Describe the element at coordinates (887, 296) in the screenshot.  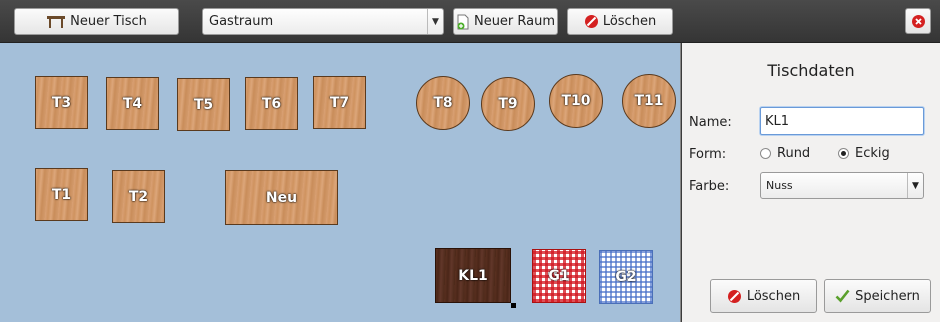
I see `save-label: Speichern` at that location.